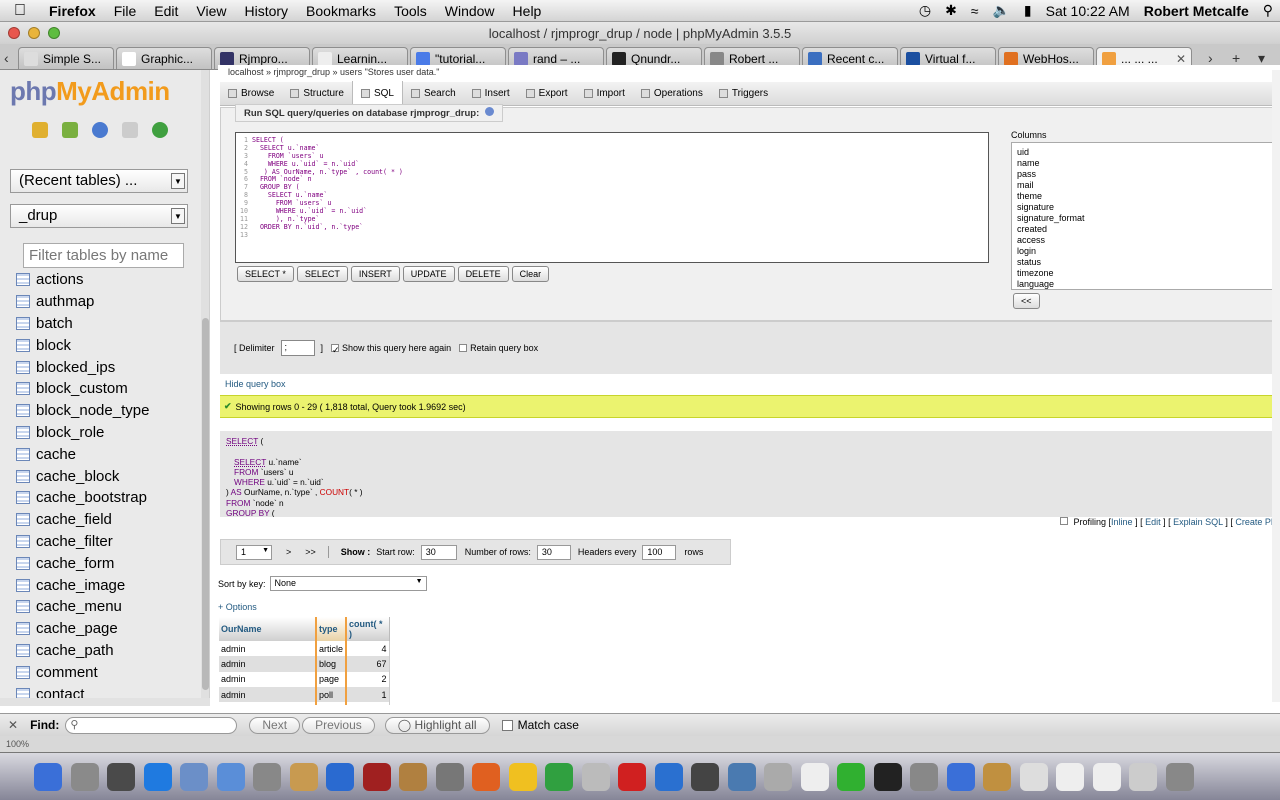  What do you see at coordinates (1148, 207) in the screenshot?
I see `column-option: signature` at bounding box center [1148, 207].